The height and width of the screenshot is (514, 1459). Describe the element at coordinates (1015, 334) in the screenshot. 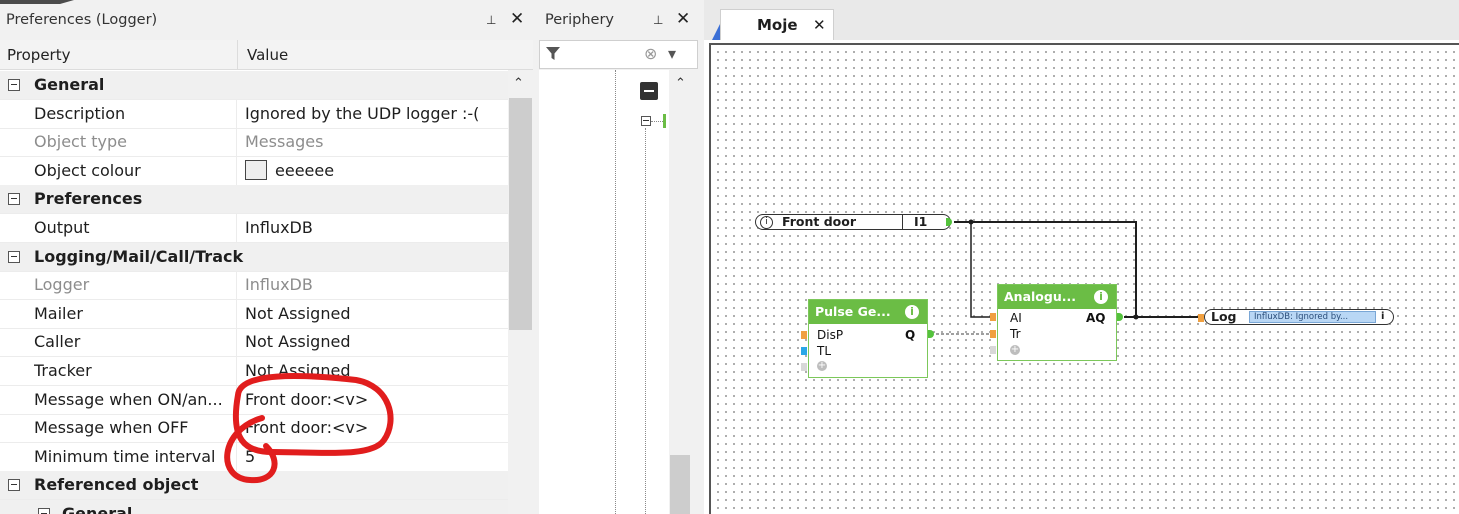

I see `pin-label: Tr` at that location.